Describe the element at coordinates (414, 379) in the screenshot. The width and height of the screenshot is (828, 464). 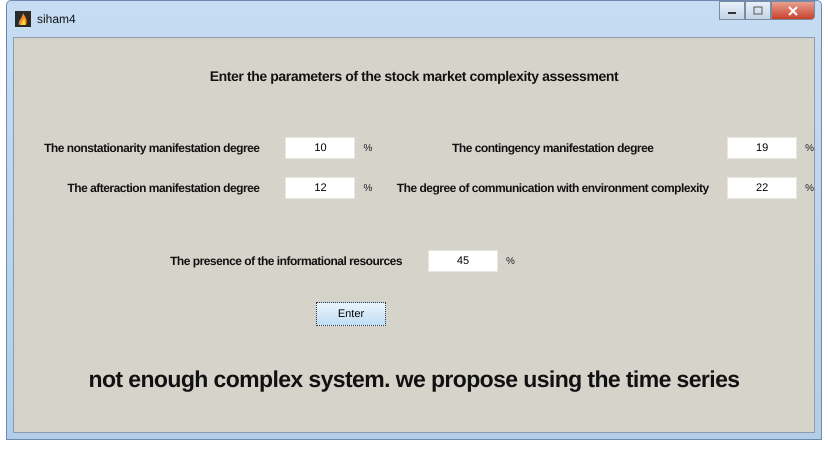
I see `result-message: not enough complex system. we propose using the time series` at that location.